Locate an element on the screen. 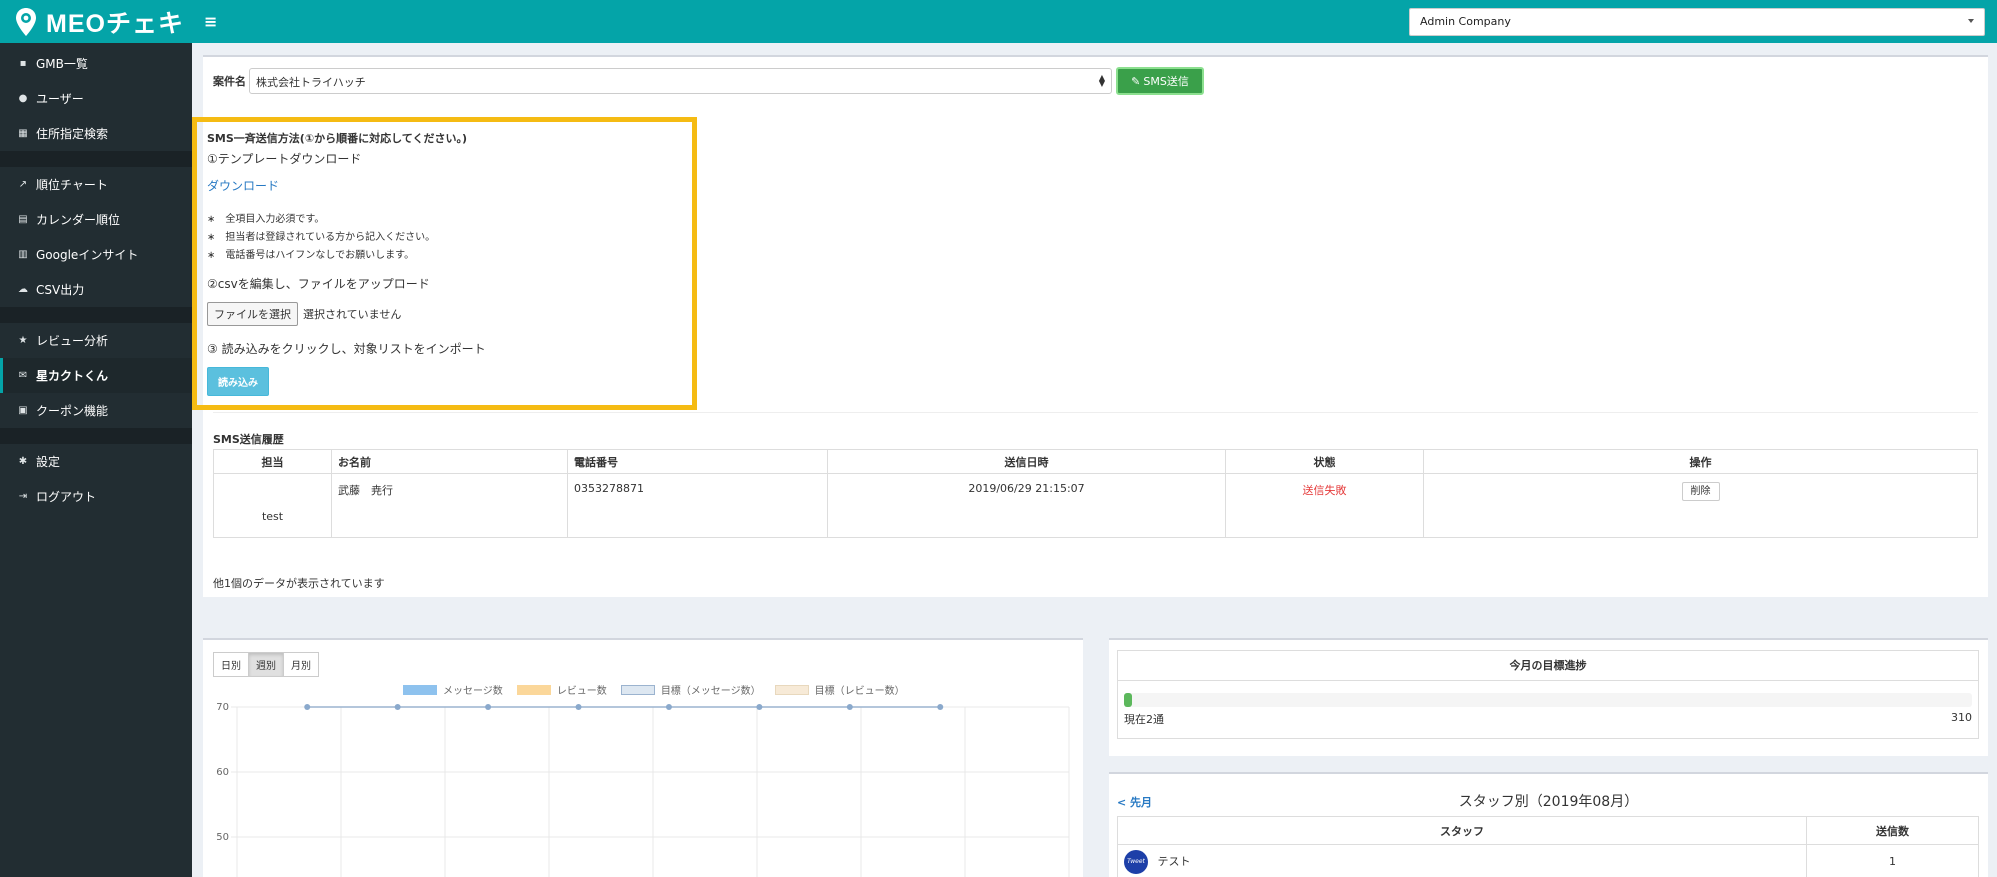 The image size is (1997, 877). sms-send-label: SMS送信 is located at coordinates (1166, 81).